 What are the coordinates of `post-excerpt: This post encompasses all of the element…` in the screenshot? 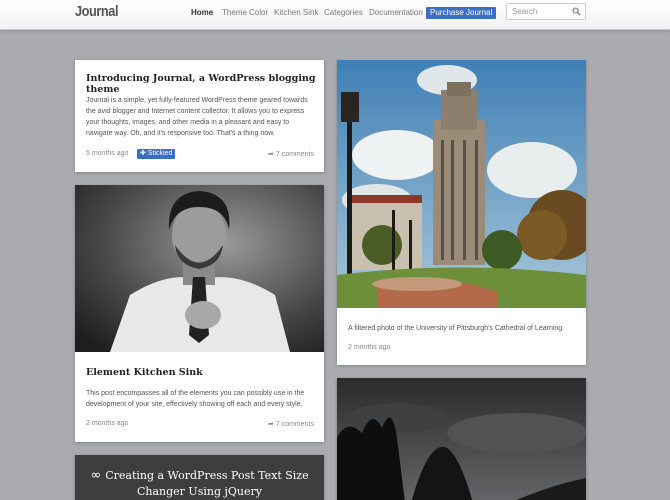 It's located at (195, 399).